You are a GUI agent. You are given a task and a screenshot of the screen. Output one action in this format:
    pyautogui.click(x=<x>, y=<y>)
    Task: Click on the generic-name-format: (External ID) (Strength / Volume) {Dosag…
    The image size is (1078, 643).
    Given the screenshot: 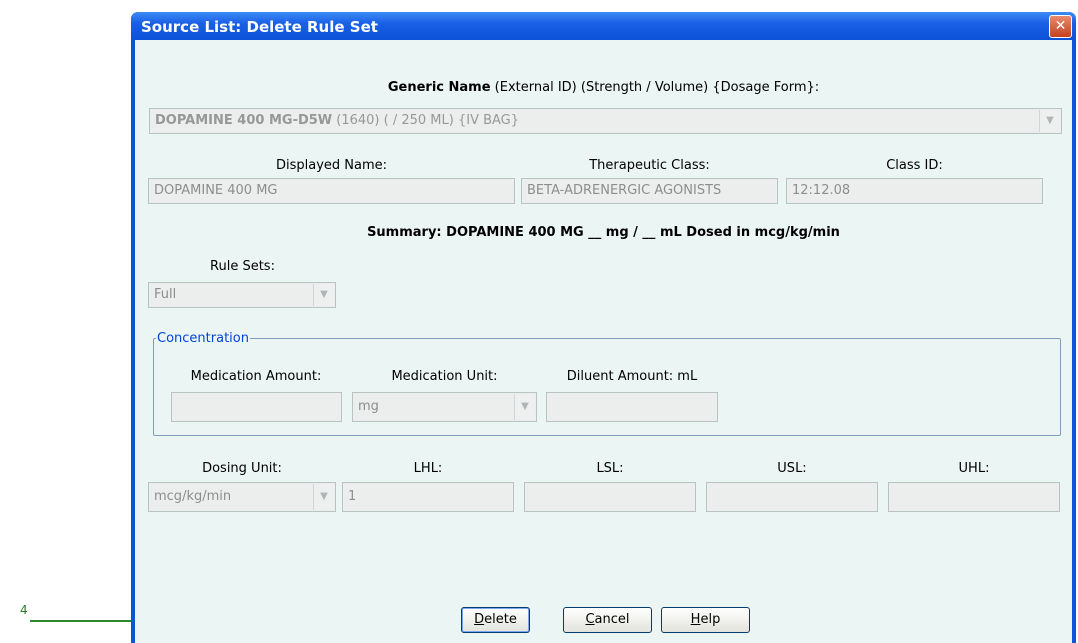 What is the action you would take?
    pyautogui.click(x=655, y=87)
    